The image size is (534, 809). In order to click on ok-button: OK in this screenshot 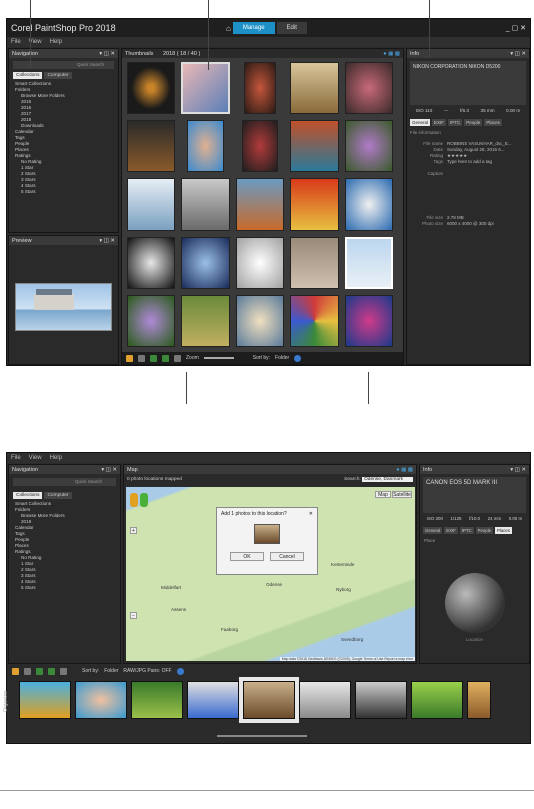, I will do `click(247, 556)`.